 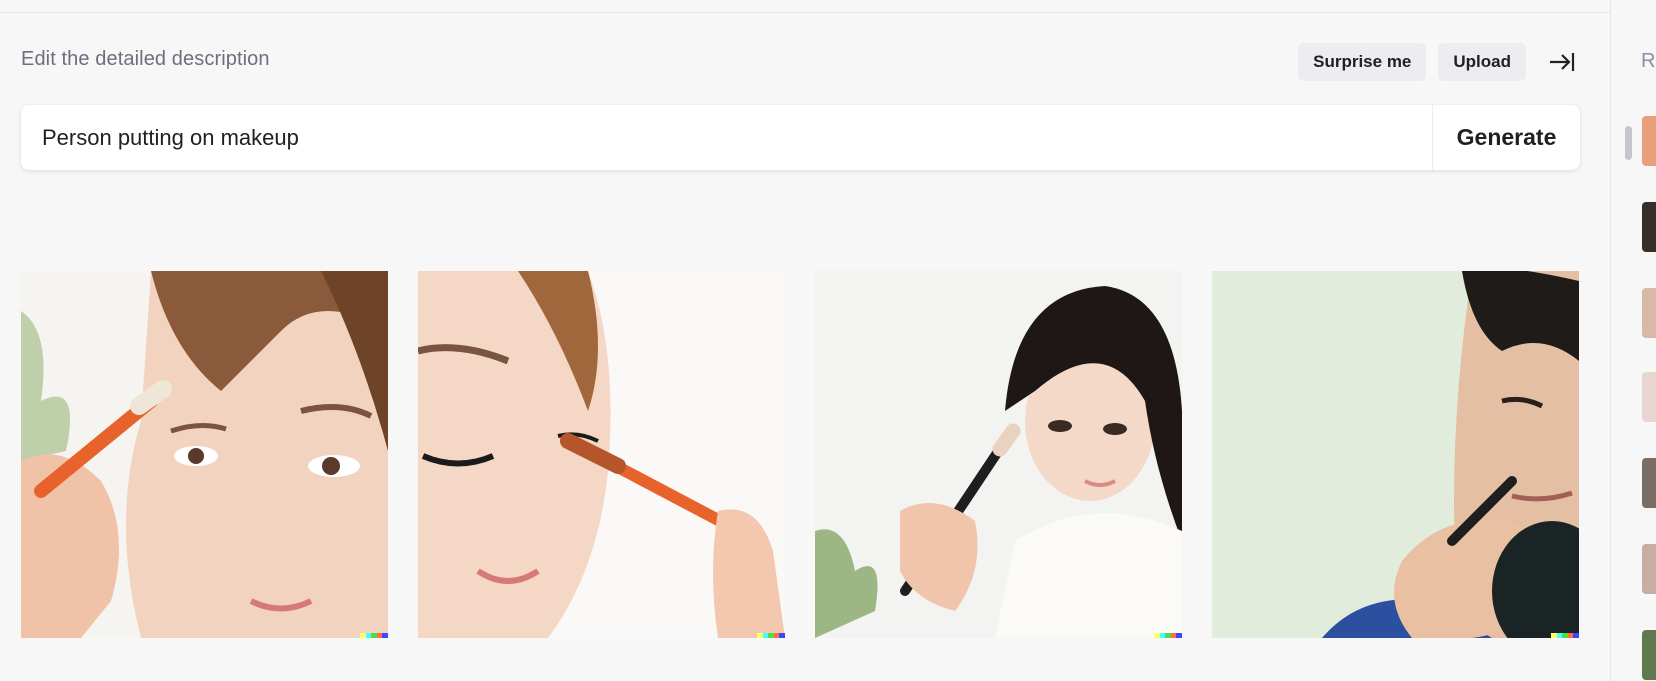 I want to click on top-divider, so click(x=805, y=12).